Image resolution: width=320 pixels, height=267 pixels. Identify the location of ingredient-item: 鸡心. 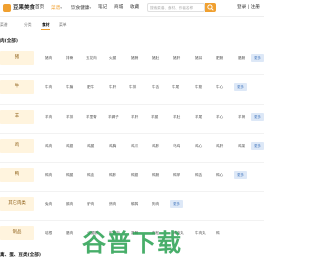
(198, 146).